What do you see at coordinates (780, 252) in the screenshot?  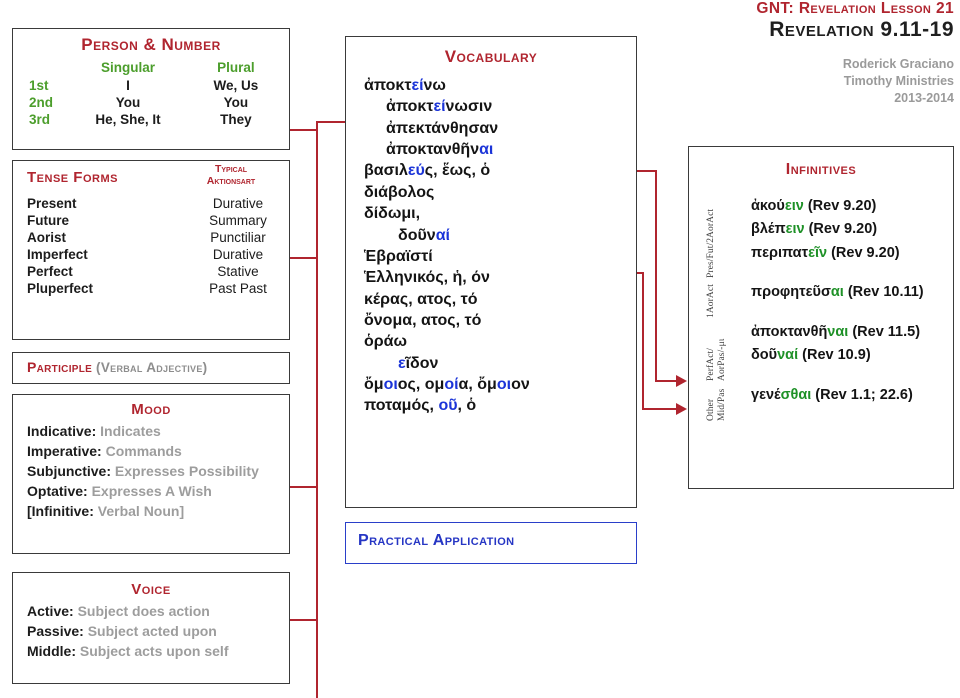 I see `infinitive-stem: περιπατ` at bounding box center [780, 252].